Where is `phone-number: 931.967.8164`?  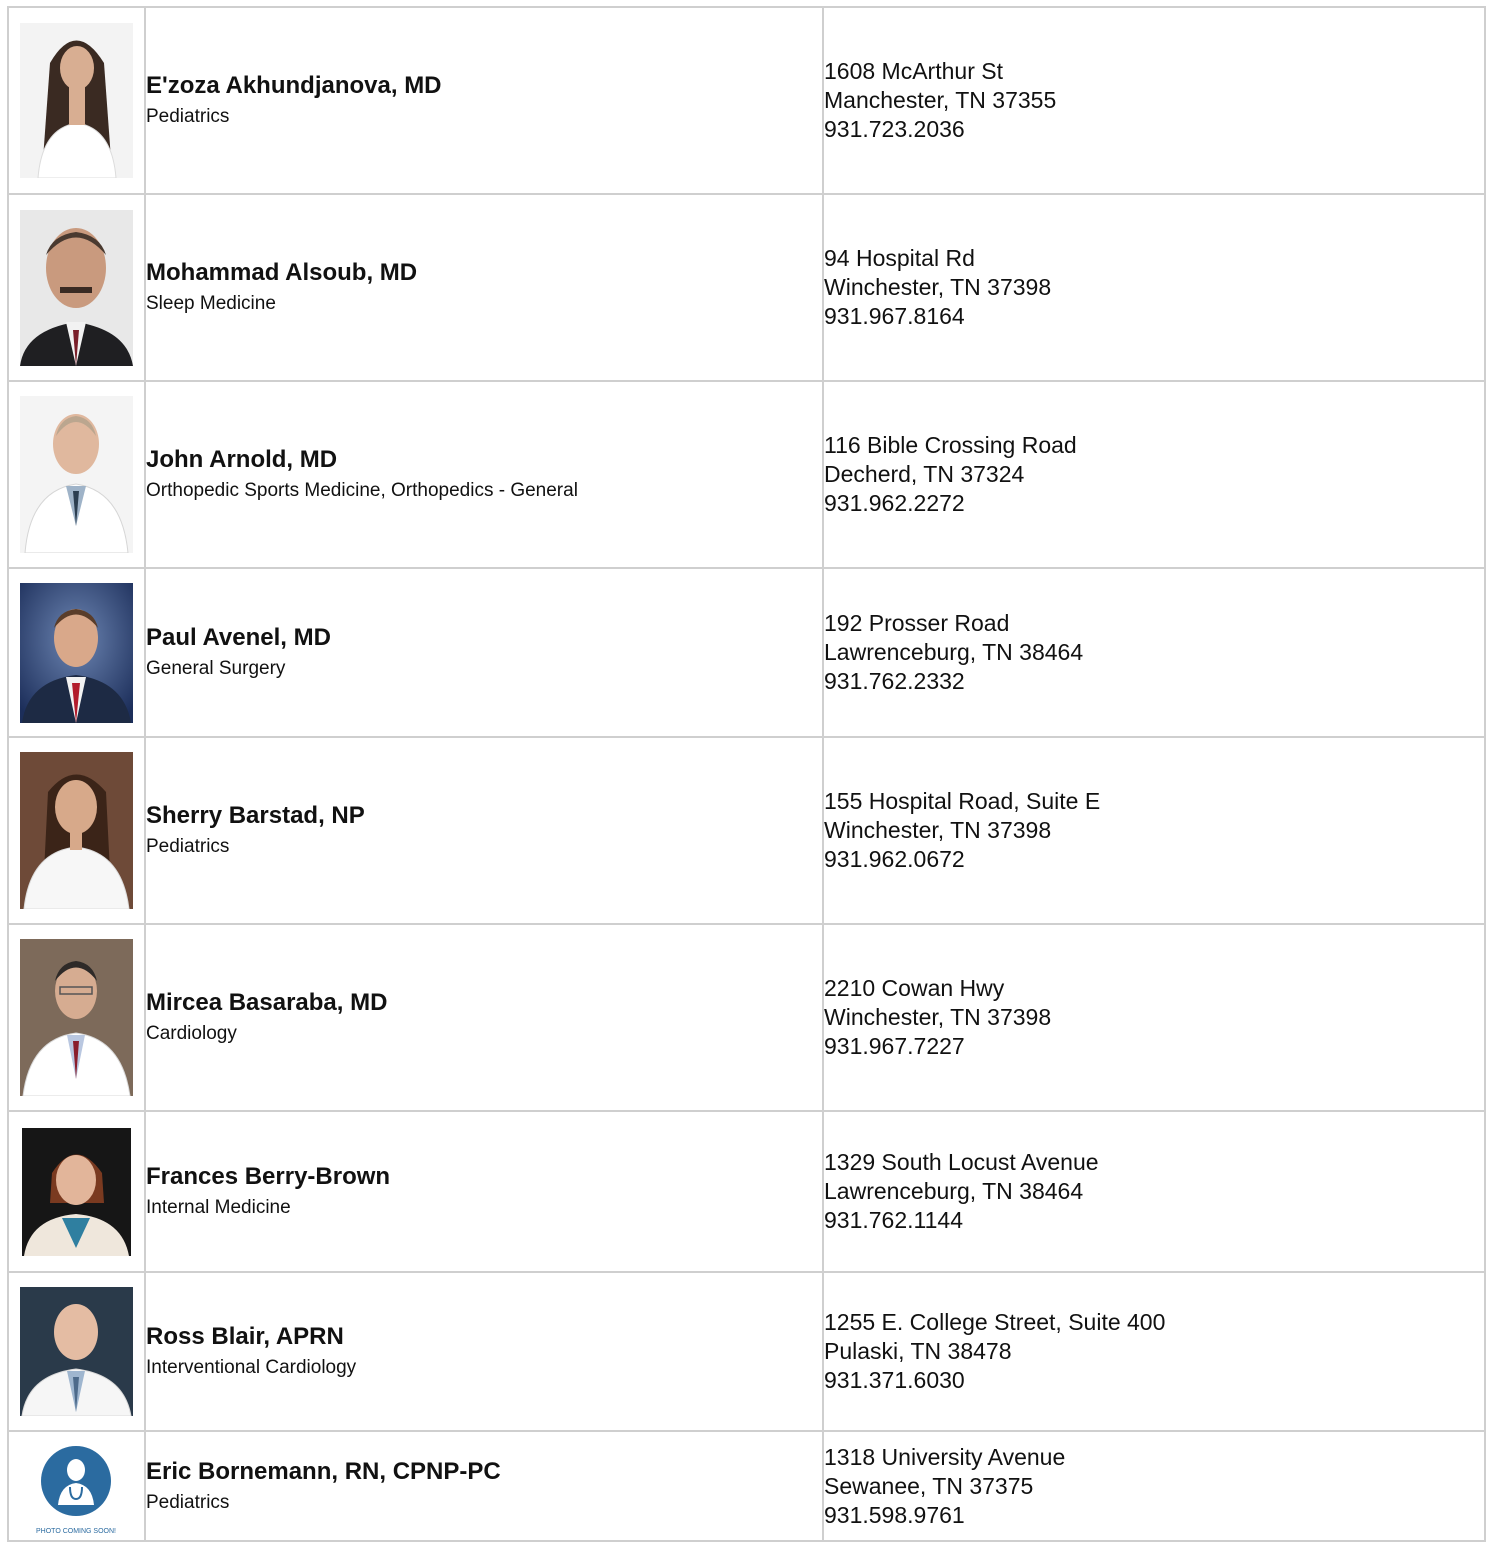
phone-number: 931.967.8164 is located at coordinates (1154, 316).